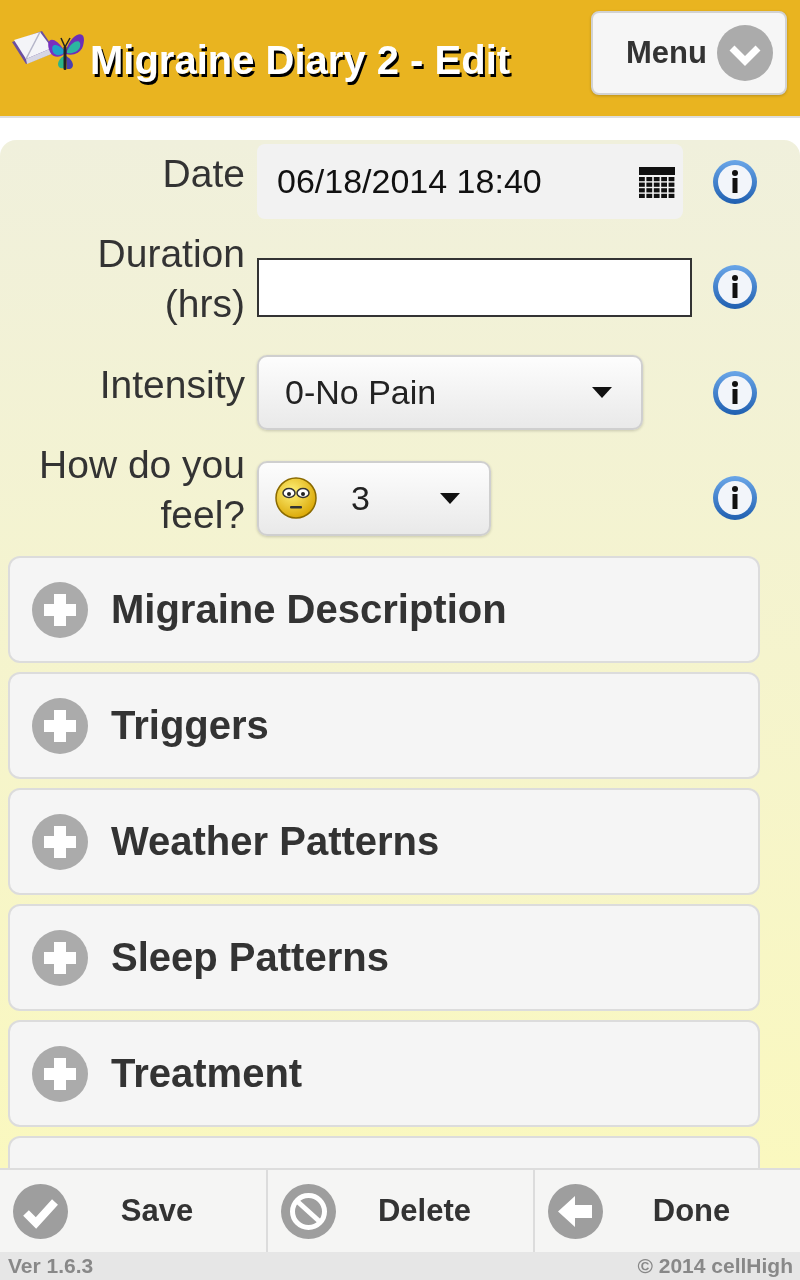 The height and width of the screenshot is (1280, 800). I want to click on field-label: Date, so click(203, 173).